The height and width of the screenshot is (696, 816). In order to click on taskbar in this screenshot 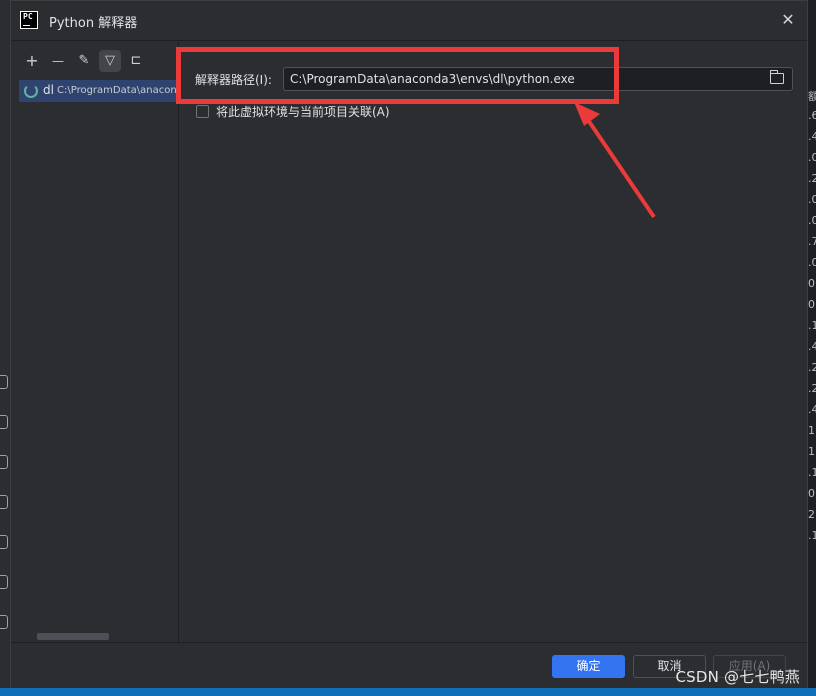, I will do `click(408, 692)`.